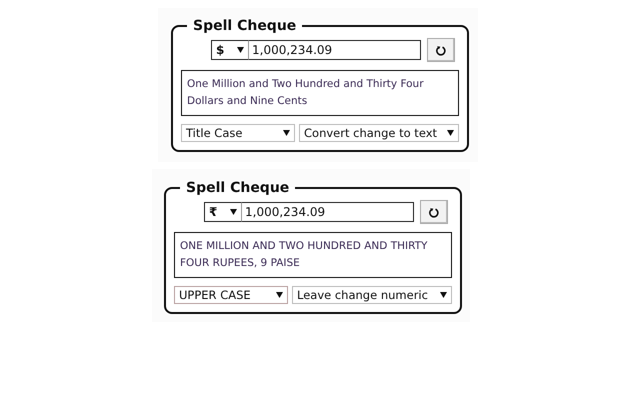 The image size is (640, 400). Describe the element at coordinates (230, 50) in the screenshot. I see `currency-select: $` at that location.